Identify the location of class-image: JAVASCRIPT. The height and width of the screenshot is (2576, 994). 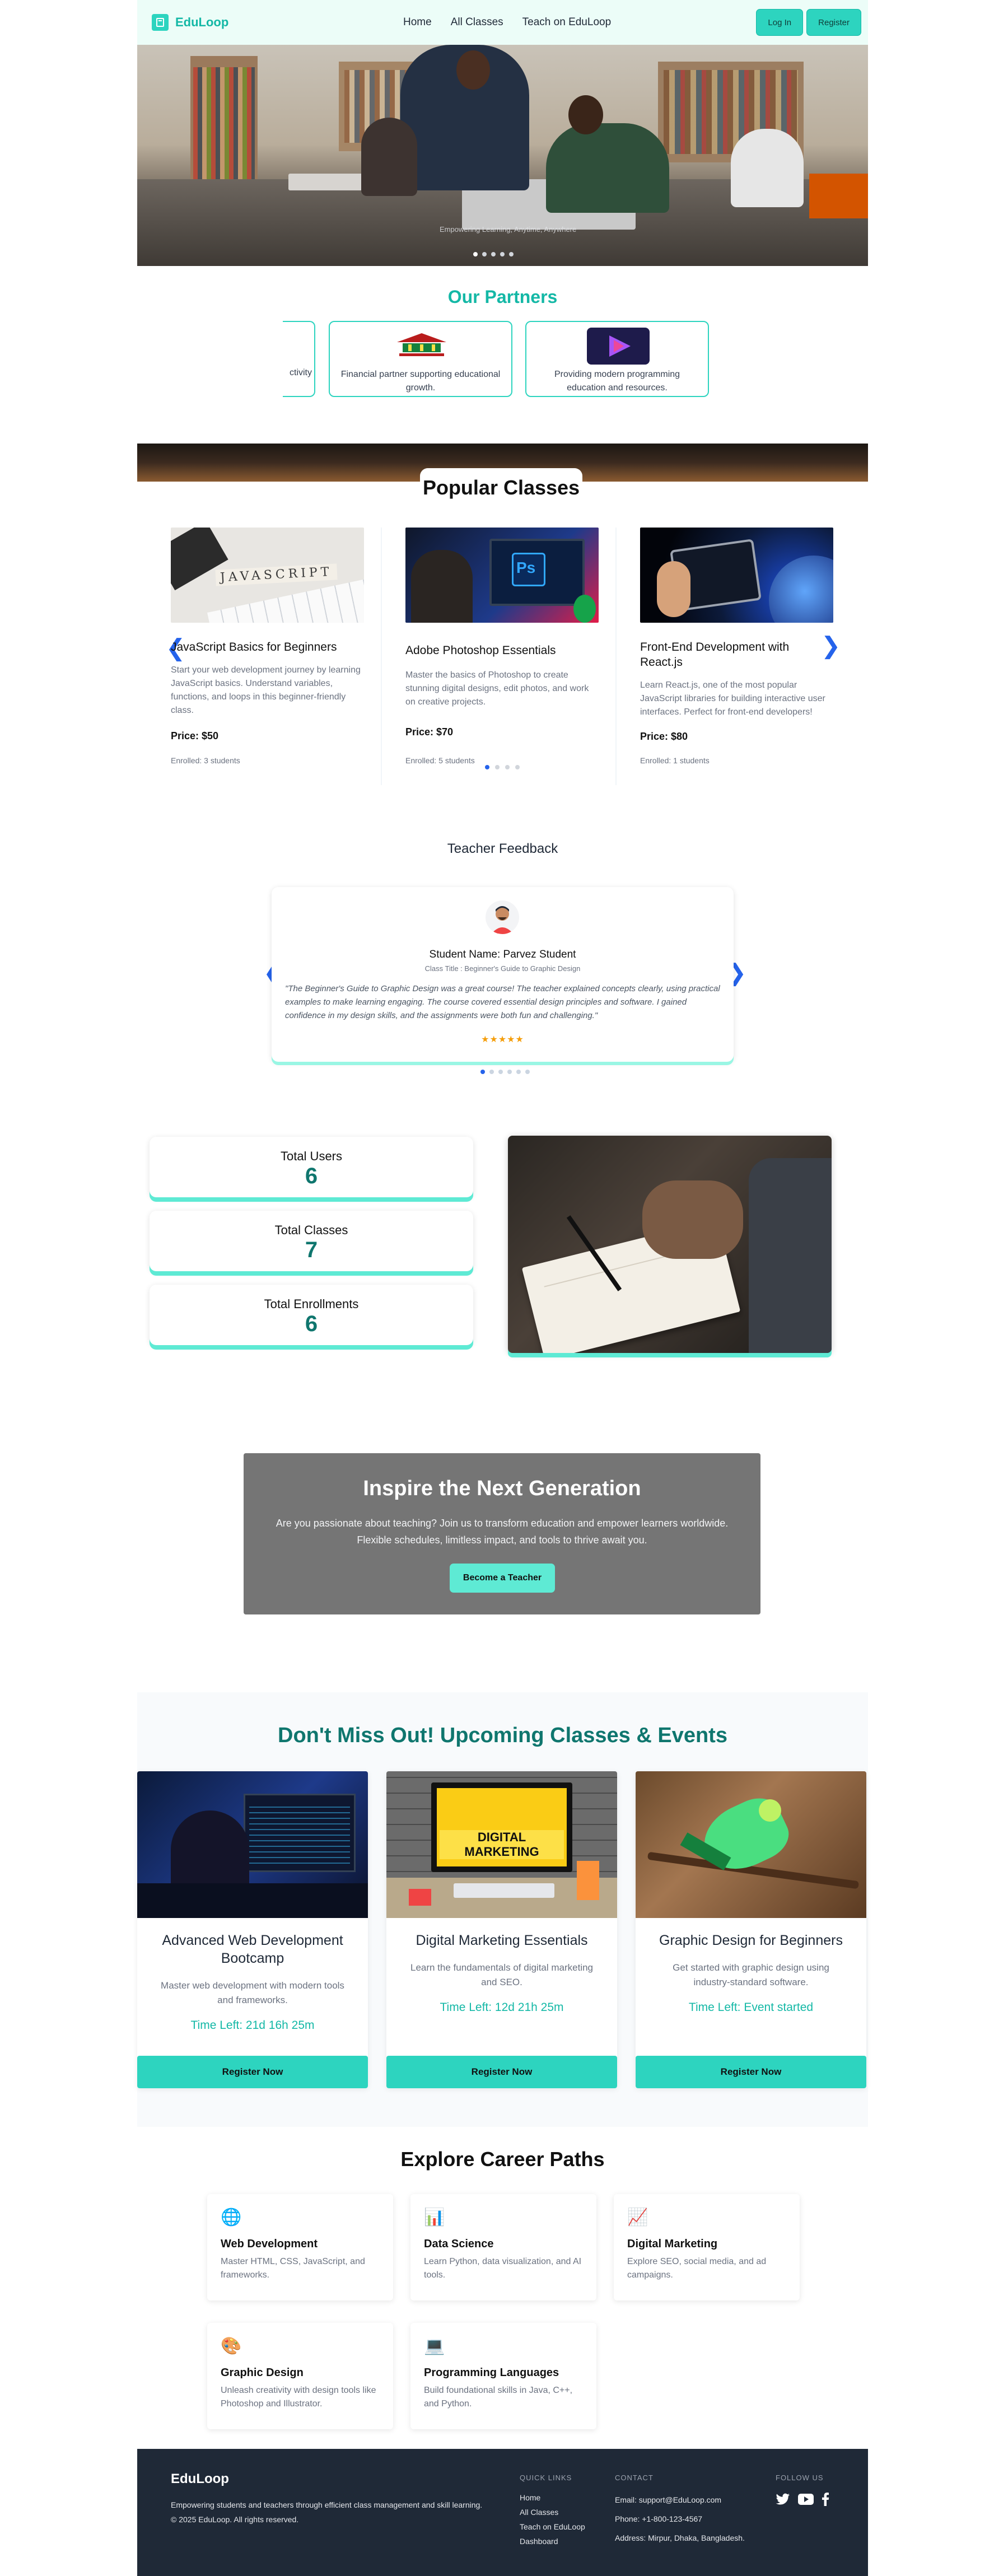
(268, 576).